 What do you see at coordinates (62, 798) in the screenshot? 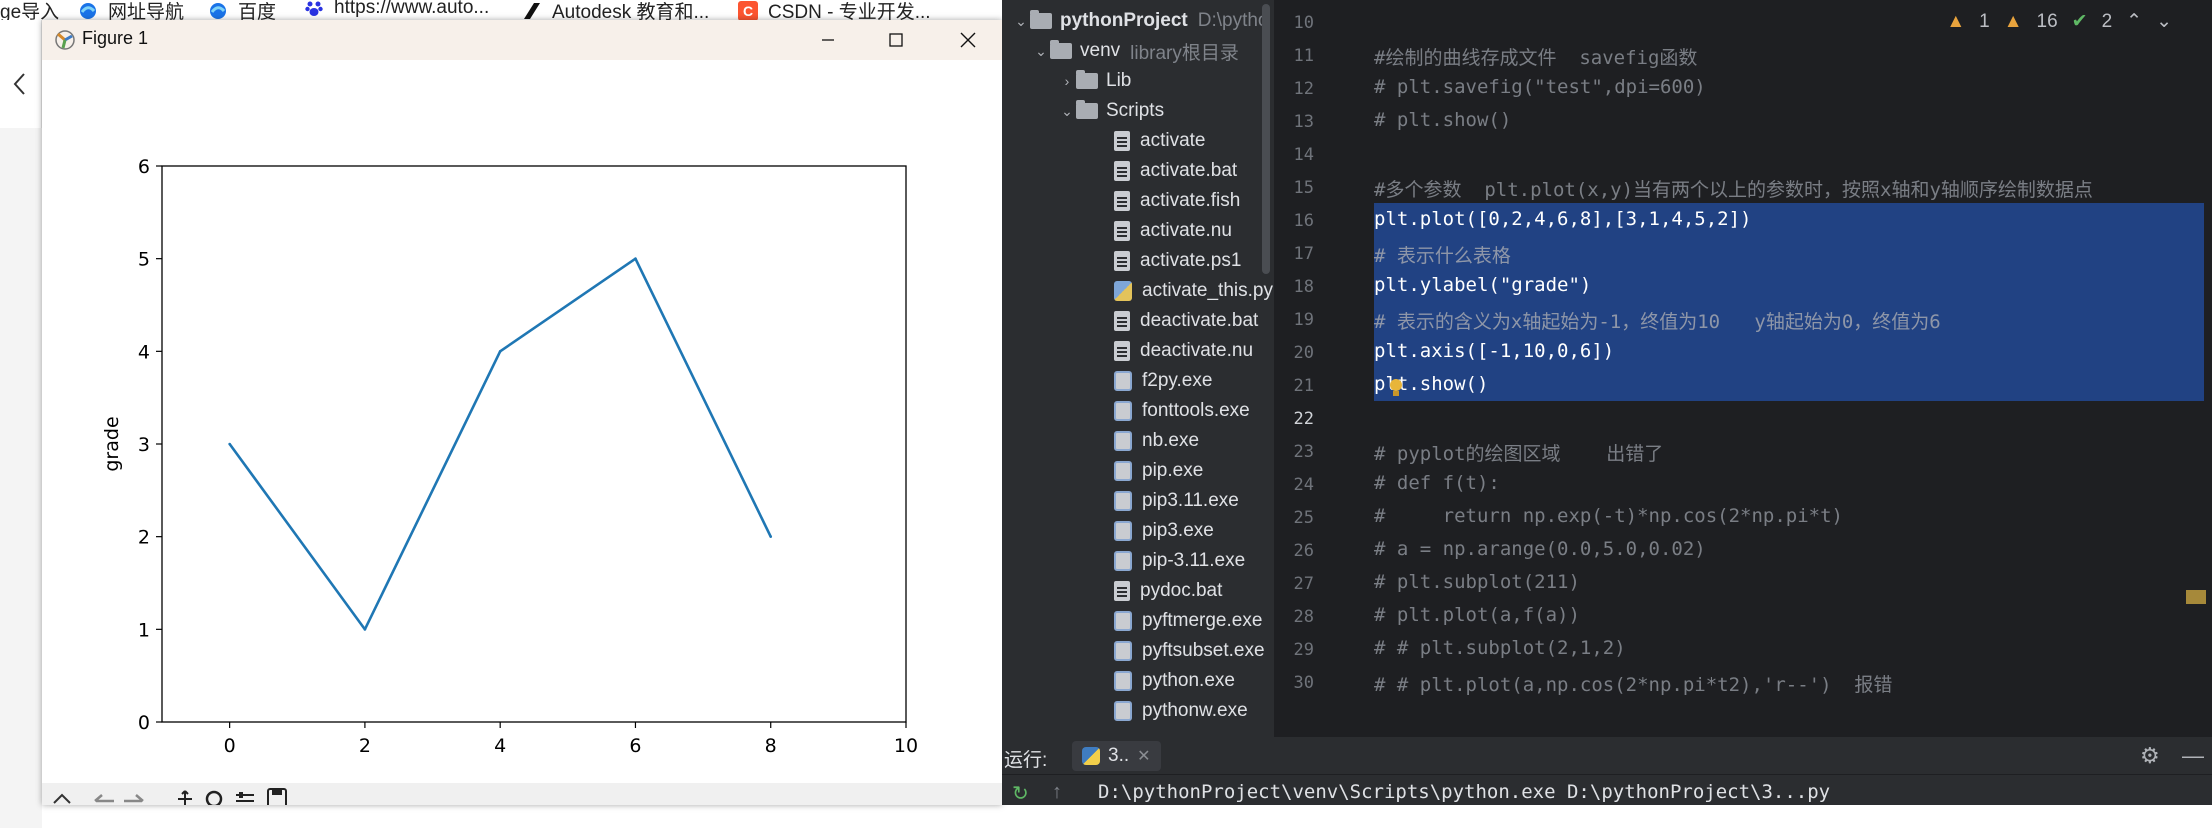
I see `home-icon` at bounding box center [62, 798].